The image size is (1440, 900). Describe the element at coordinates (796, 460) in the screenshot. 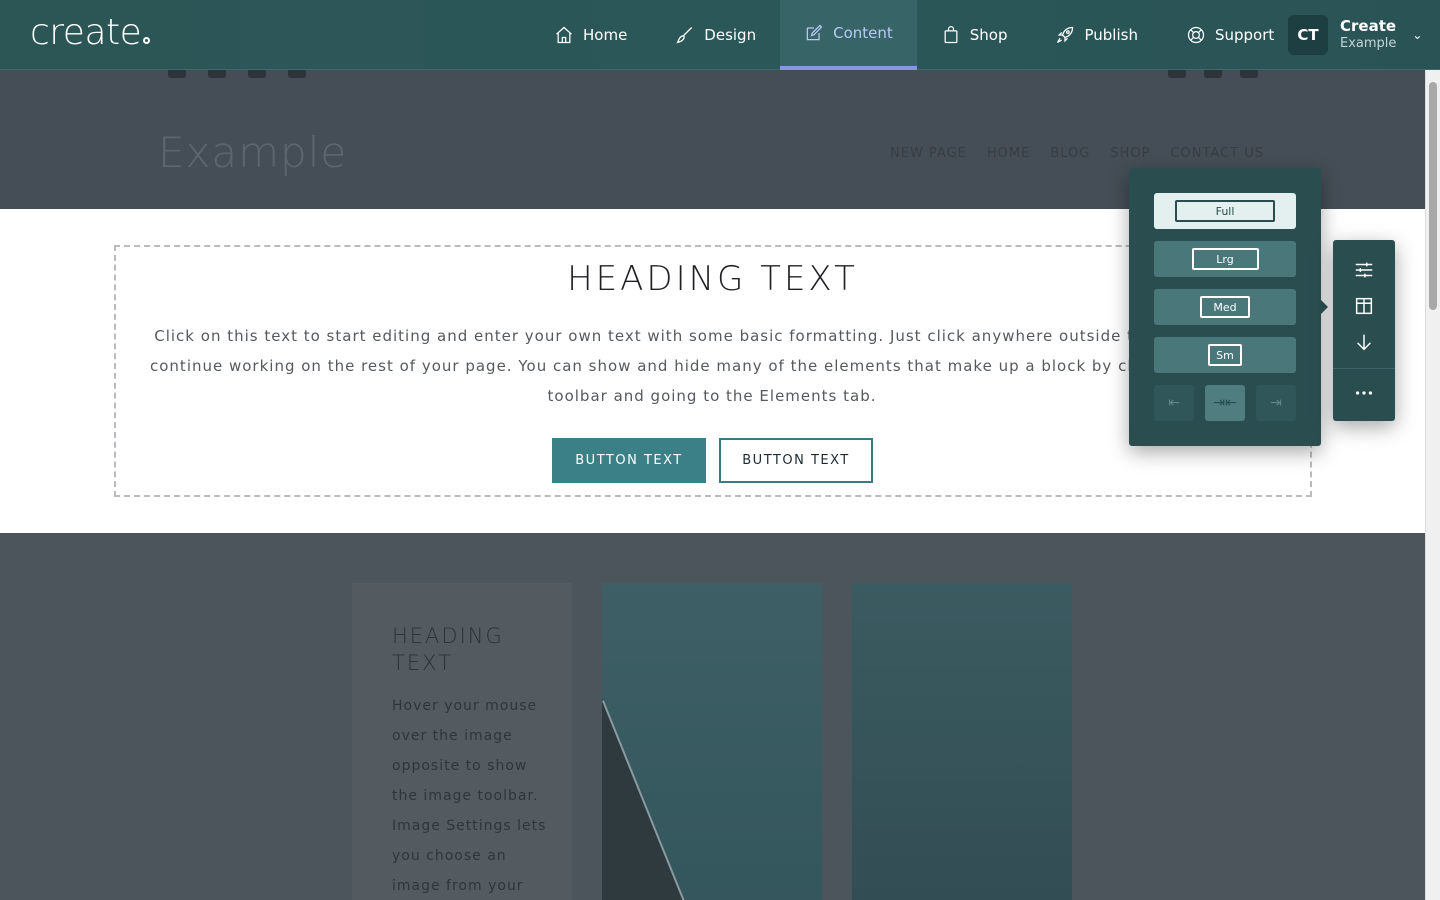

I see `secondary-button: BUTTON TEXT` at that location.